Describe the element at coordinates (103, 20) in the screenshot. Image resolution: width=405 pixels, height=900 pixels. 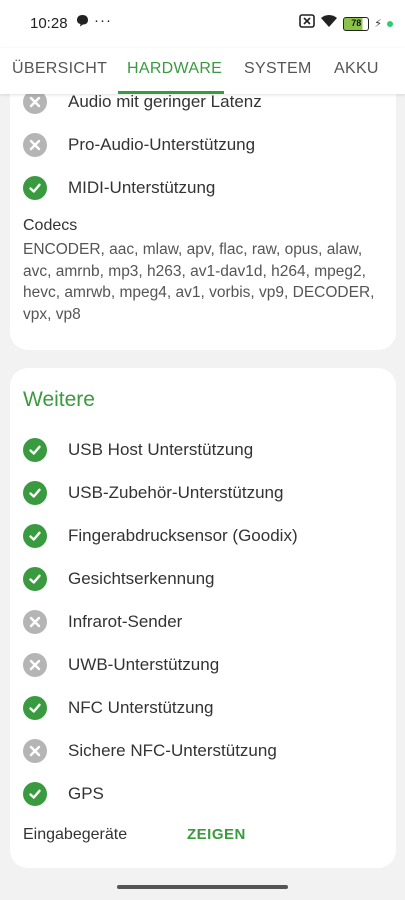
I see `more-notifications-icon: ···` at that location.